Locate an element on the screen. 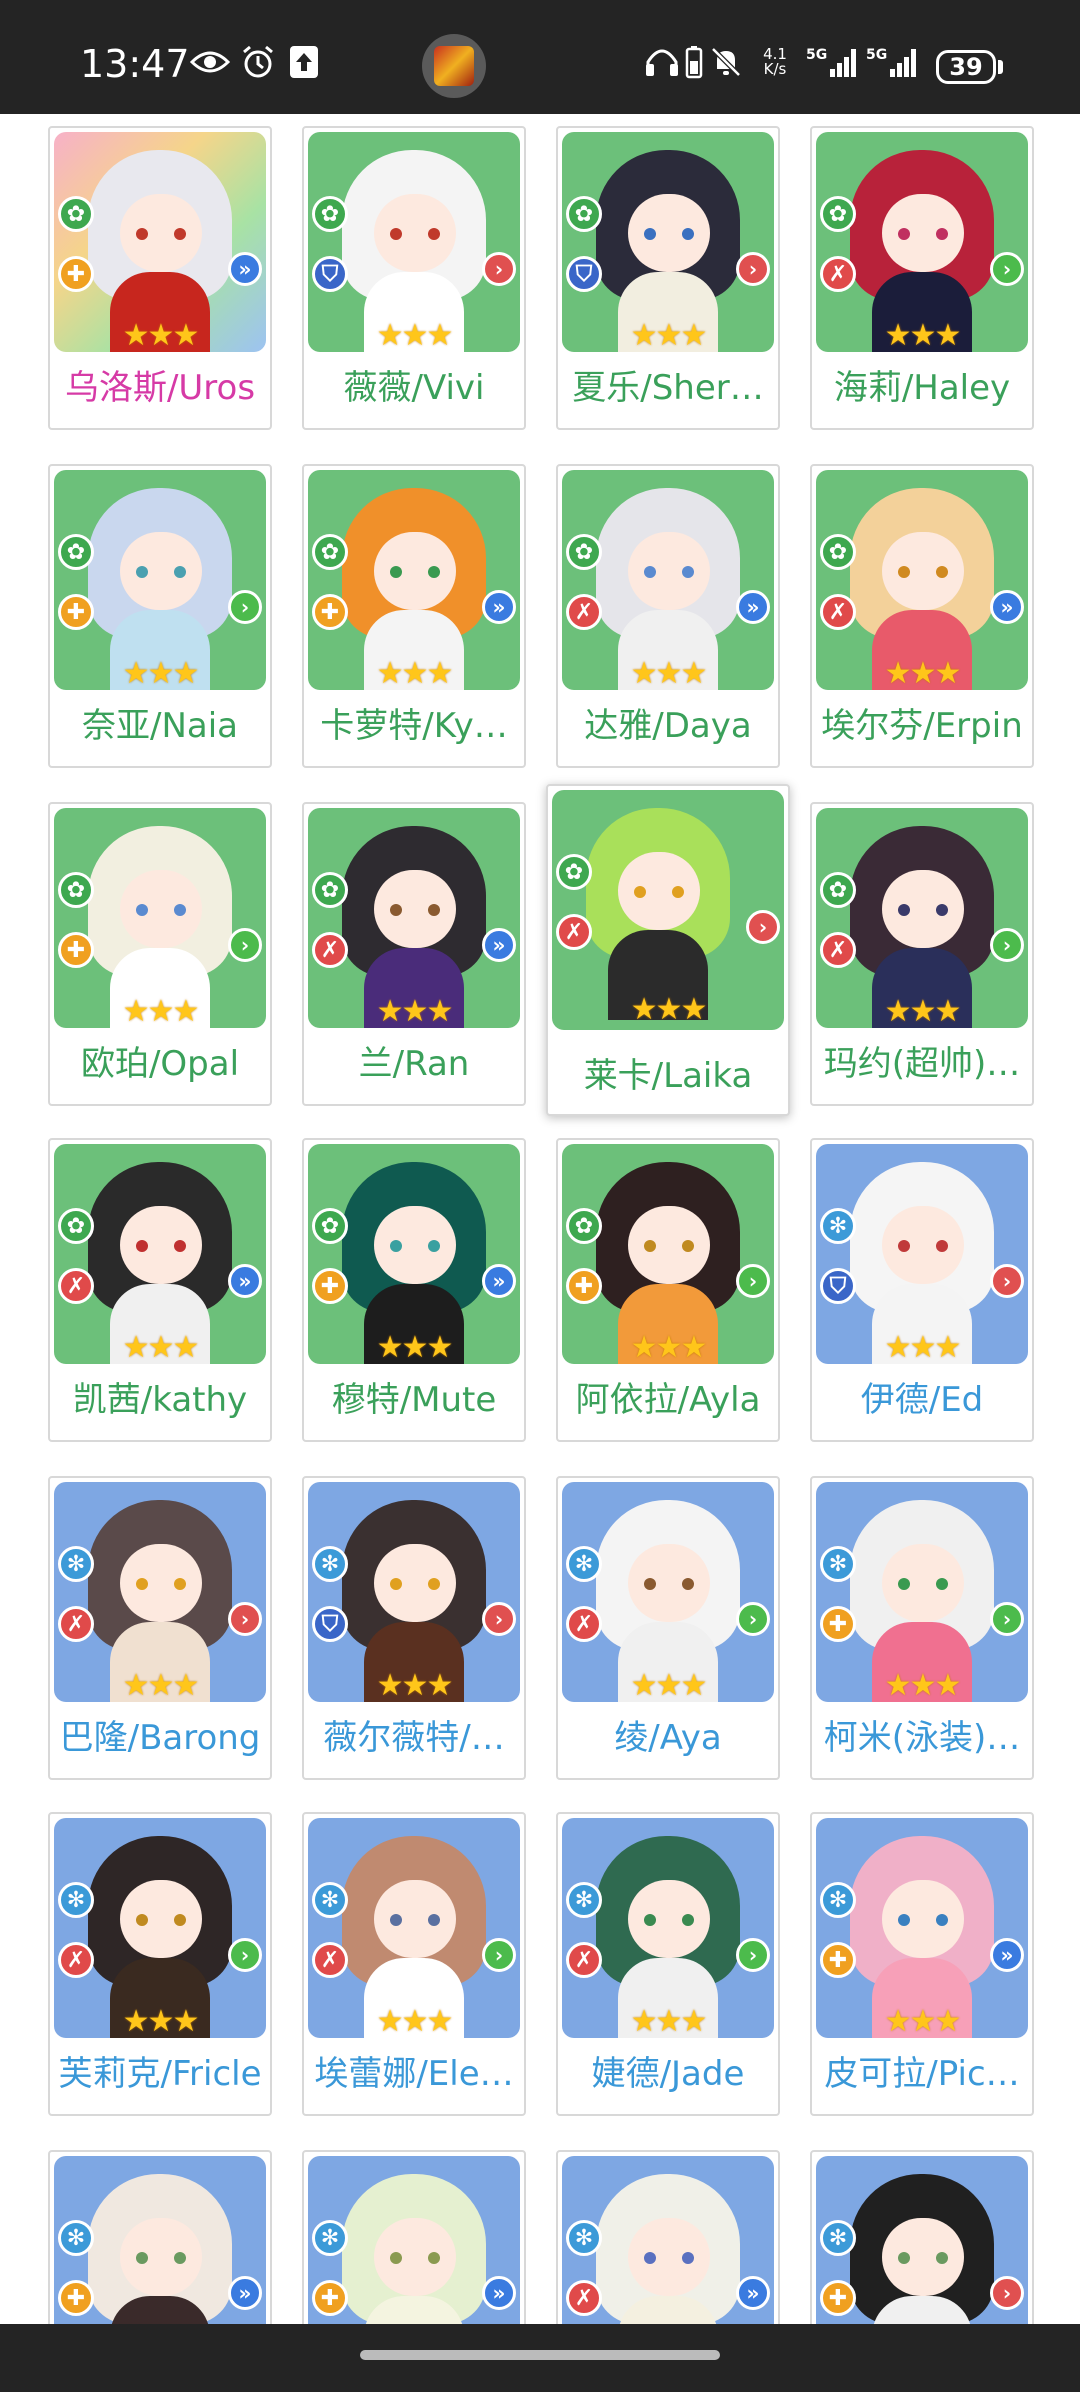 The height and width of the screenshot is (2392, 1080). character-card: ✿ ✗ » ★★★ 兰/Ran is located at coordinates (414, 954).